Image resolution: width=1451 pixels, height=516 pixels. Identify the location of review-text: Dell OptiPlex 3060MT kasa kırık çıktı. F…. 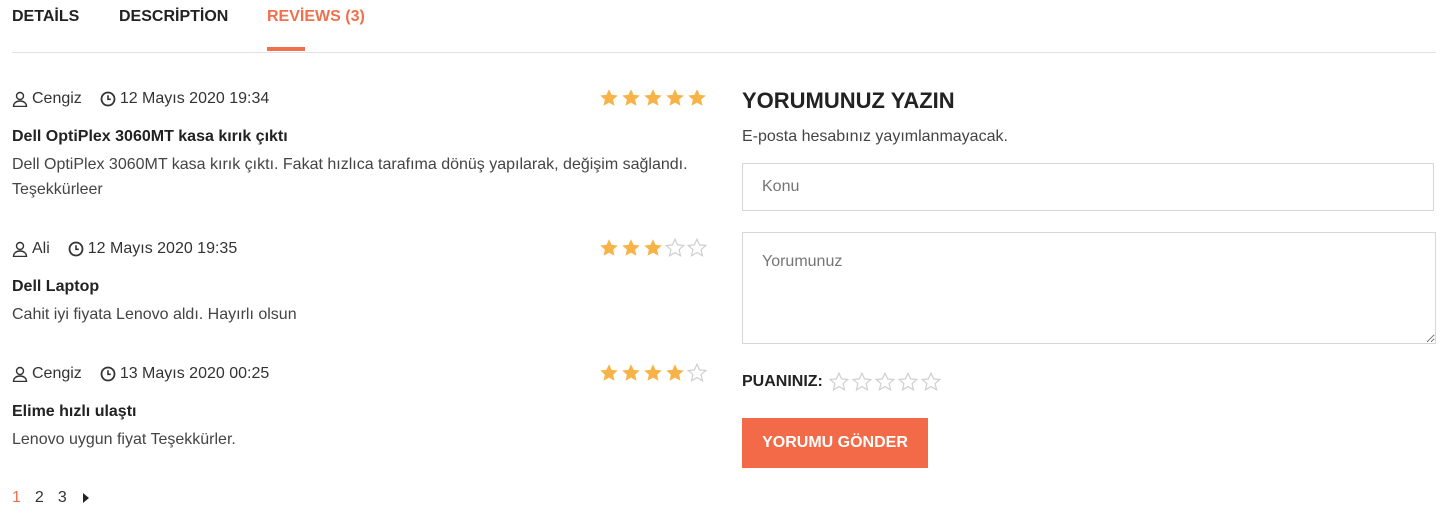
(350, 177).